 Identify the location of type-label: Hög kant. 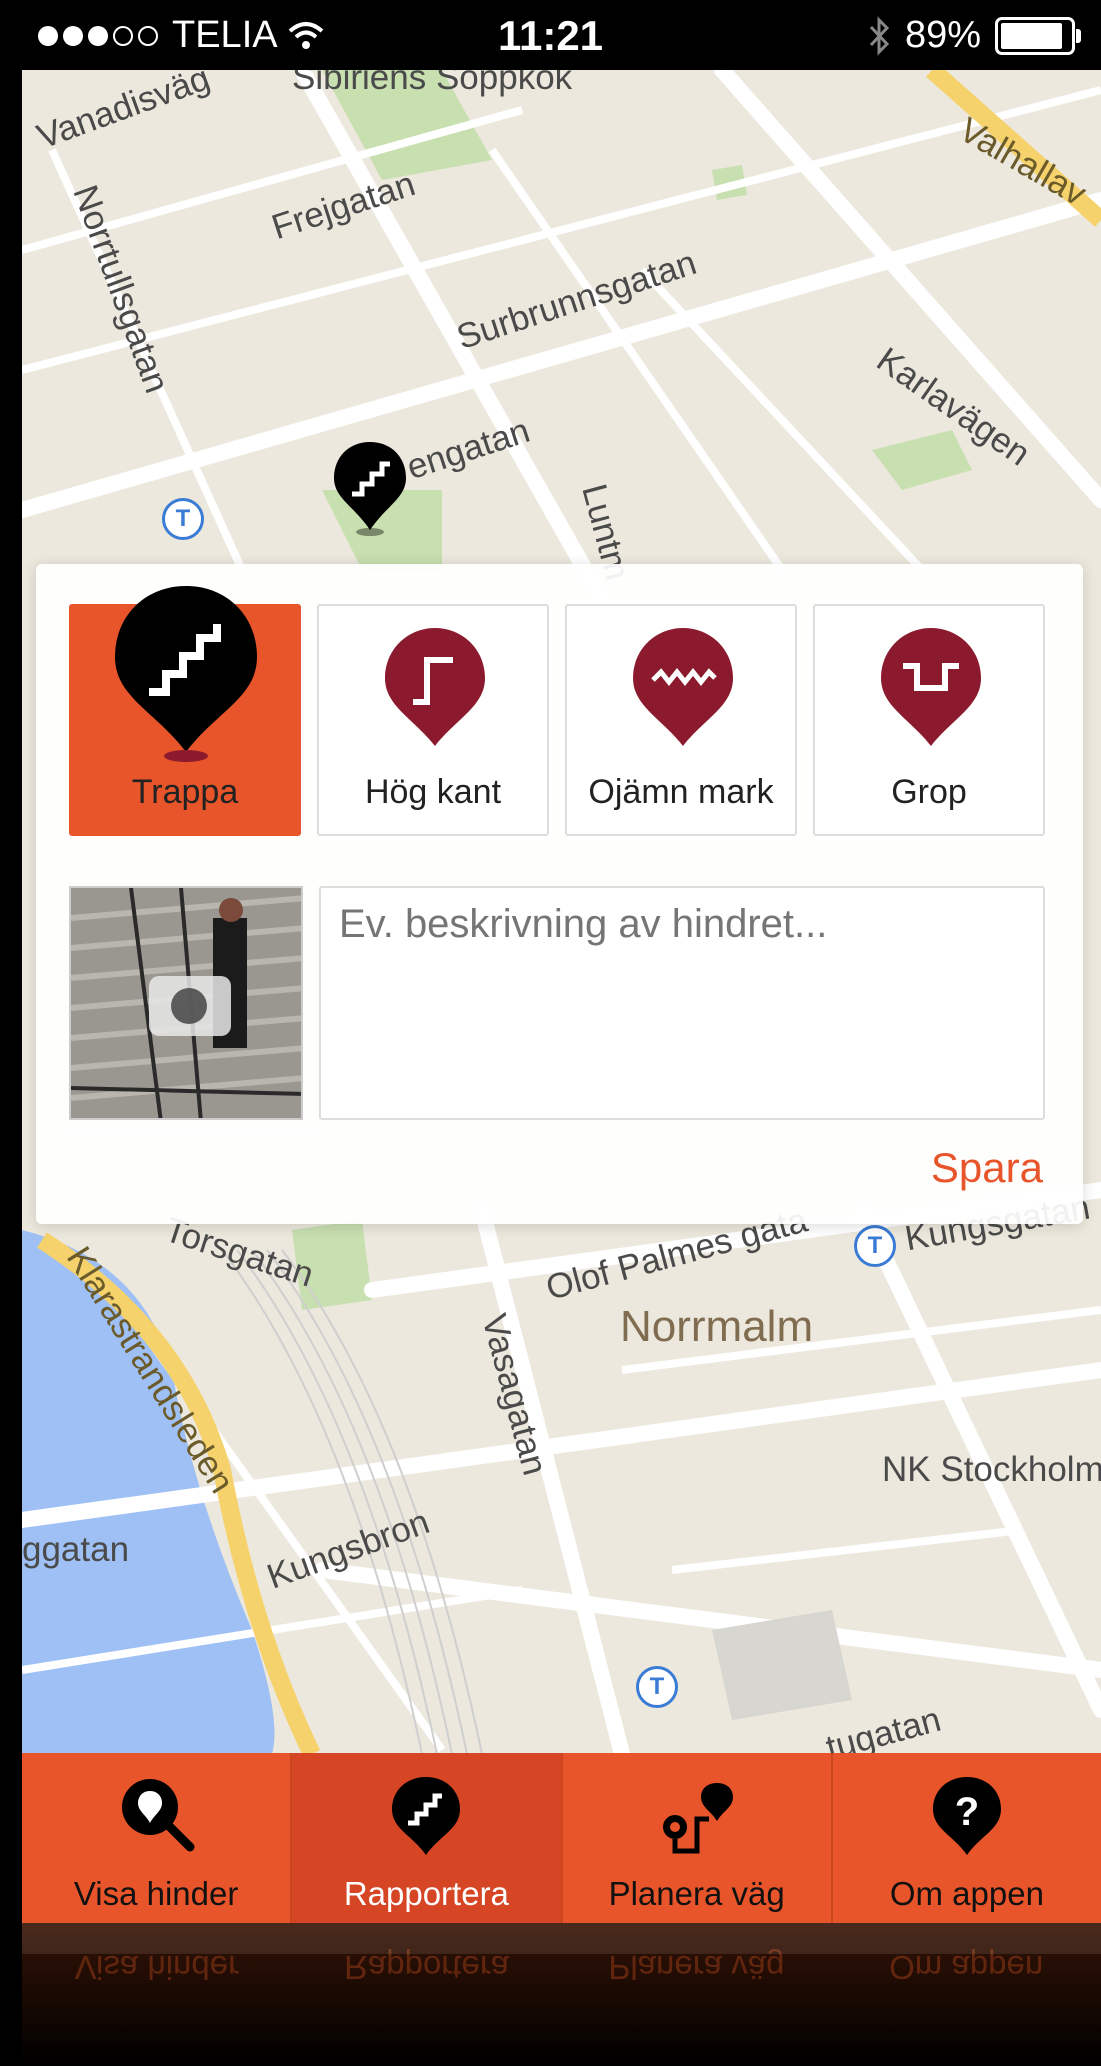
(433, 792).